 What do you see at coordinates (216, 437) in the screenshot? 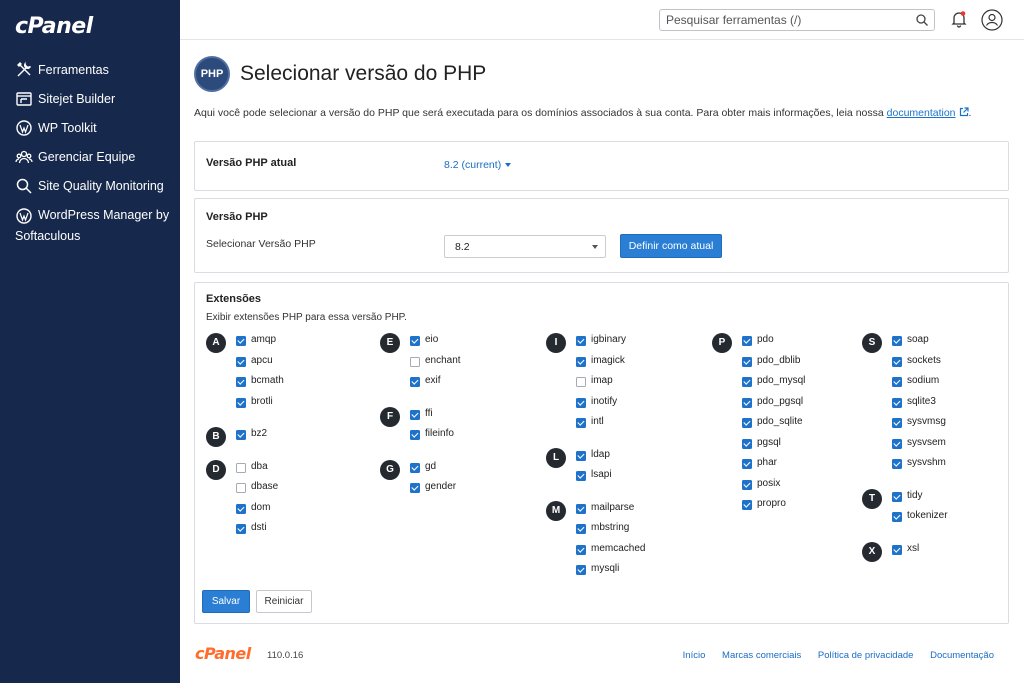
I see `group-letter-badge: B` at bounding box center [216, 437].